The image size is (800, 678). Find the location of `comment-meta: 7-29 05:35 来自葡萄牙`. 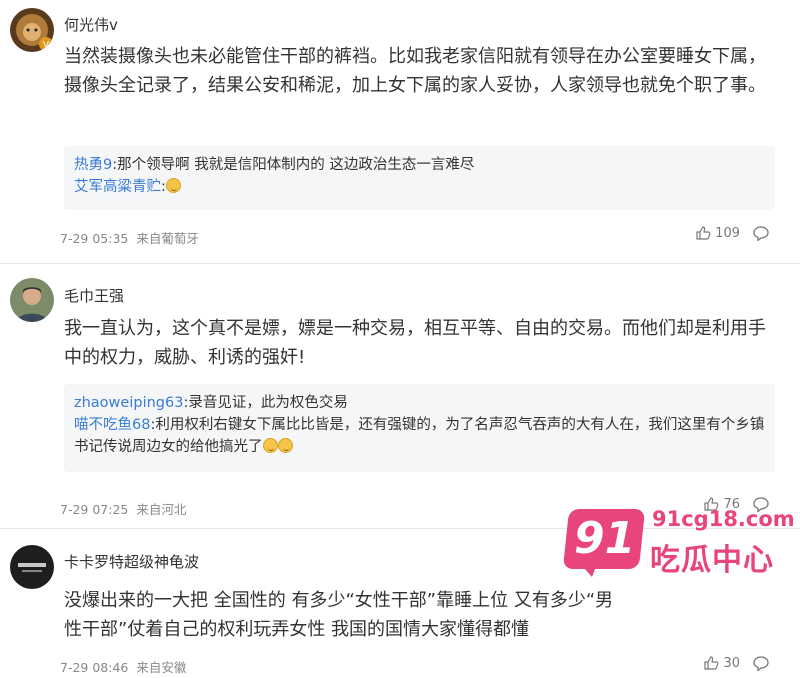

comment-meta: 7-29 05:35 来自葡萄牙 is located at coordinates (129, 237).